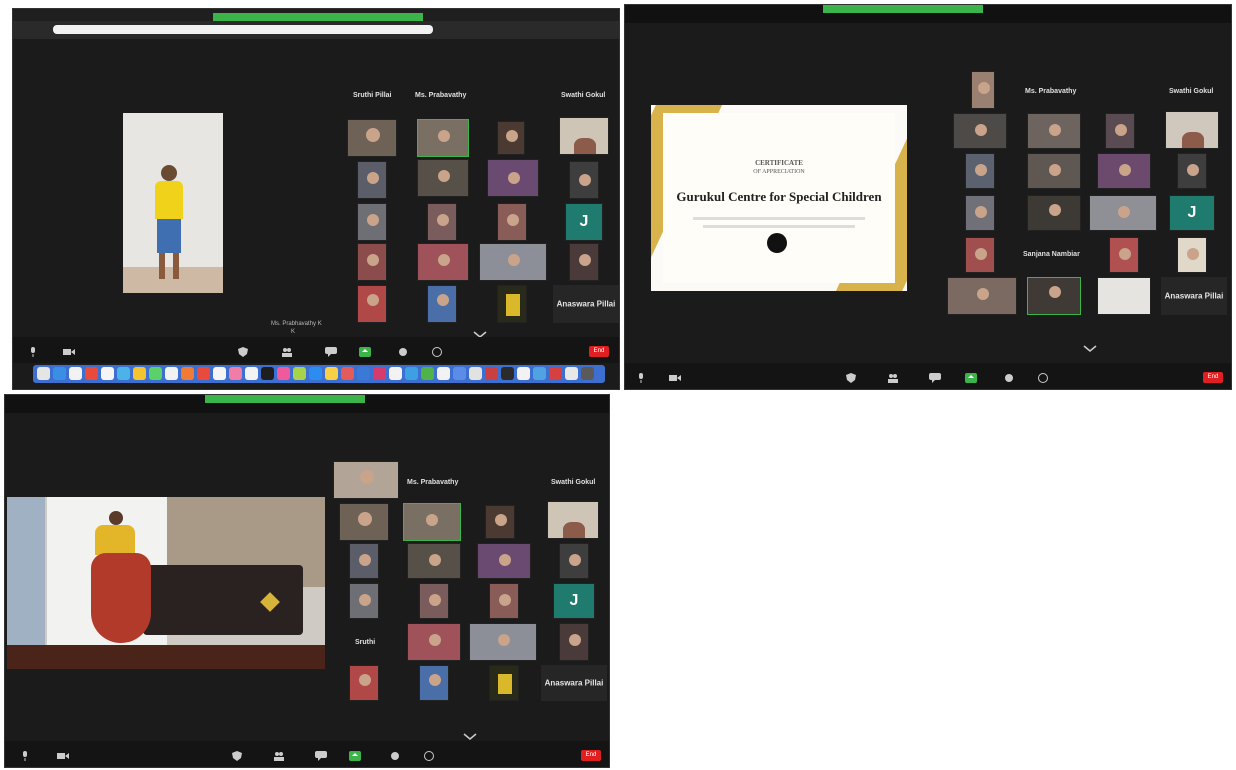 The height and width of the screenshot is (770, 1236). Describe the element at coordinates (25, 756) in the screenshot. I see `microphone-icon` at that location.